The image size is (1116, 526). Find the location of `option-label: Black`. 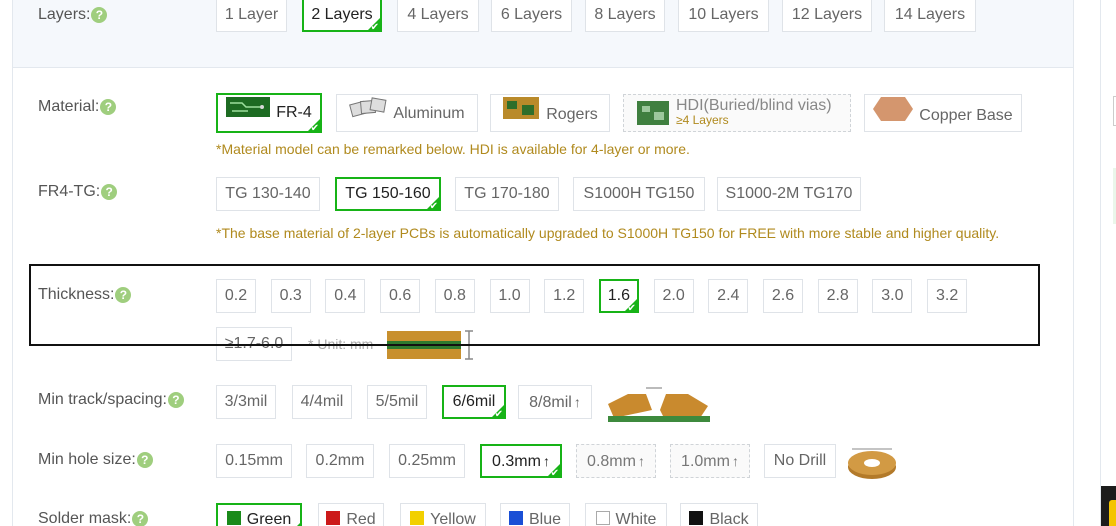

option-label: Black is located at coordinates (729, 518).